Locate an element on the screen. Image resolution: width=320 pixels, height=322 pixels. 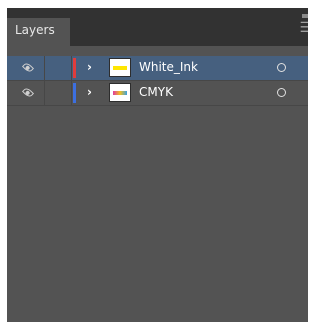
layers-list: › White_Ink › CMYK is located at coordinates (157, 81).